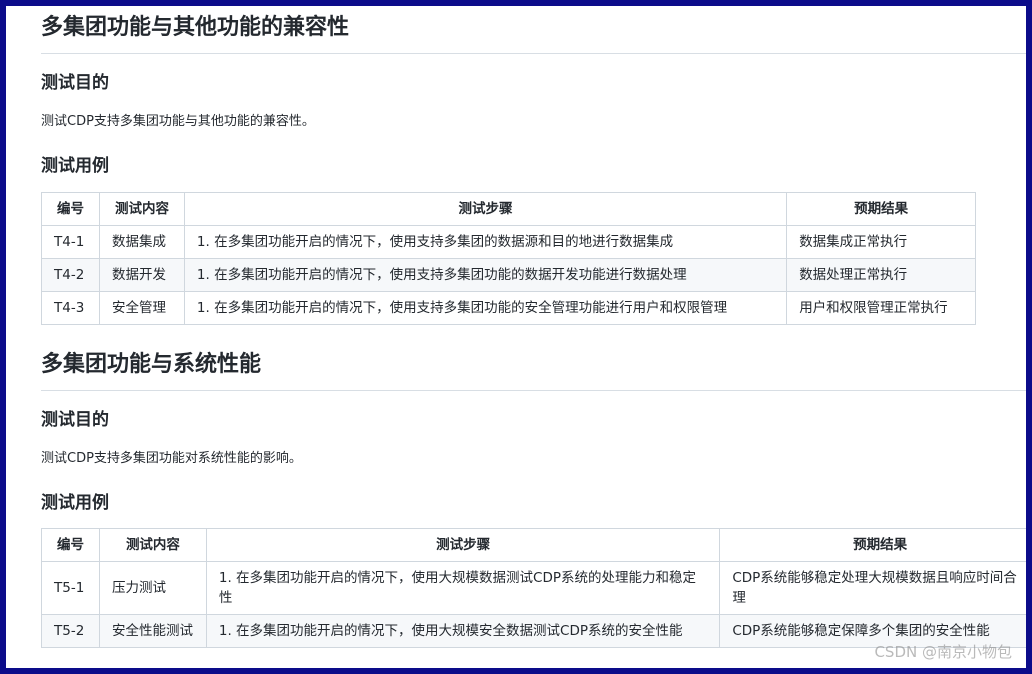 Image resolution: width=1032 pixels, height=674 pixels. Describe the element at coordinates (872, 588) in the screenshot. I see `cell-expected: CDP系统能够稳定处理大规模数据且响应时间合理` at that location.